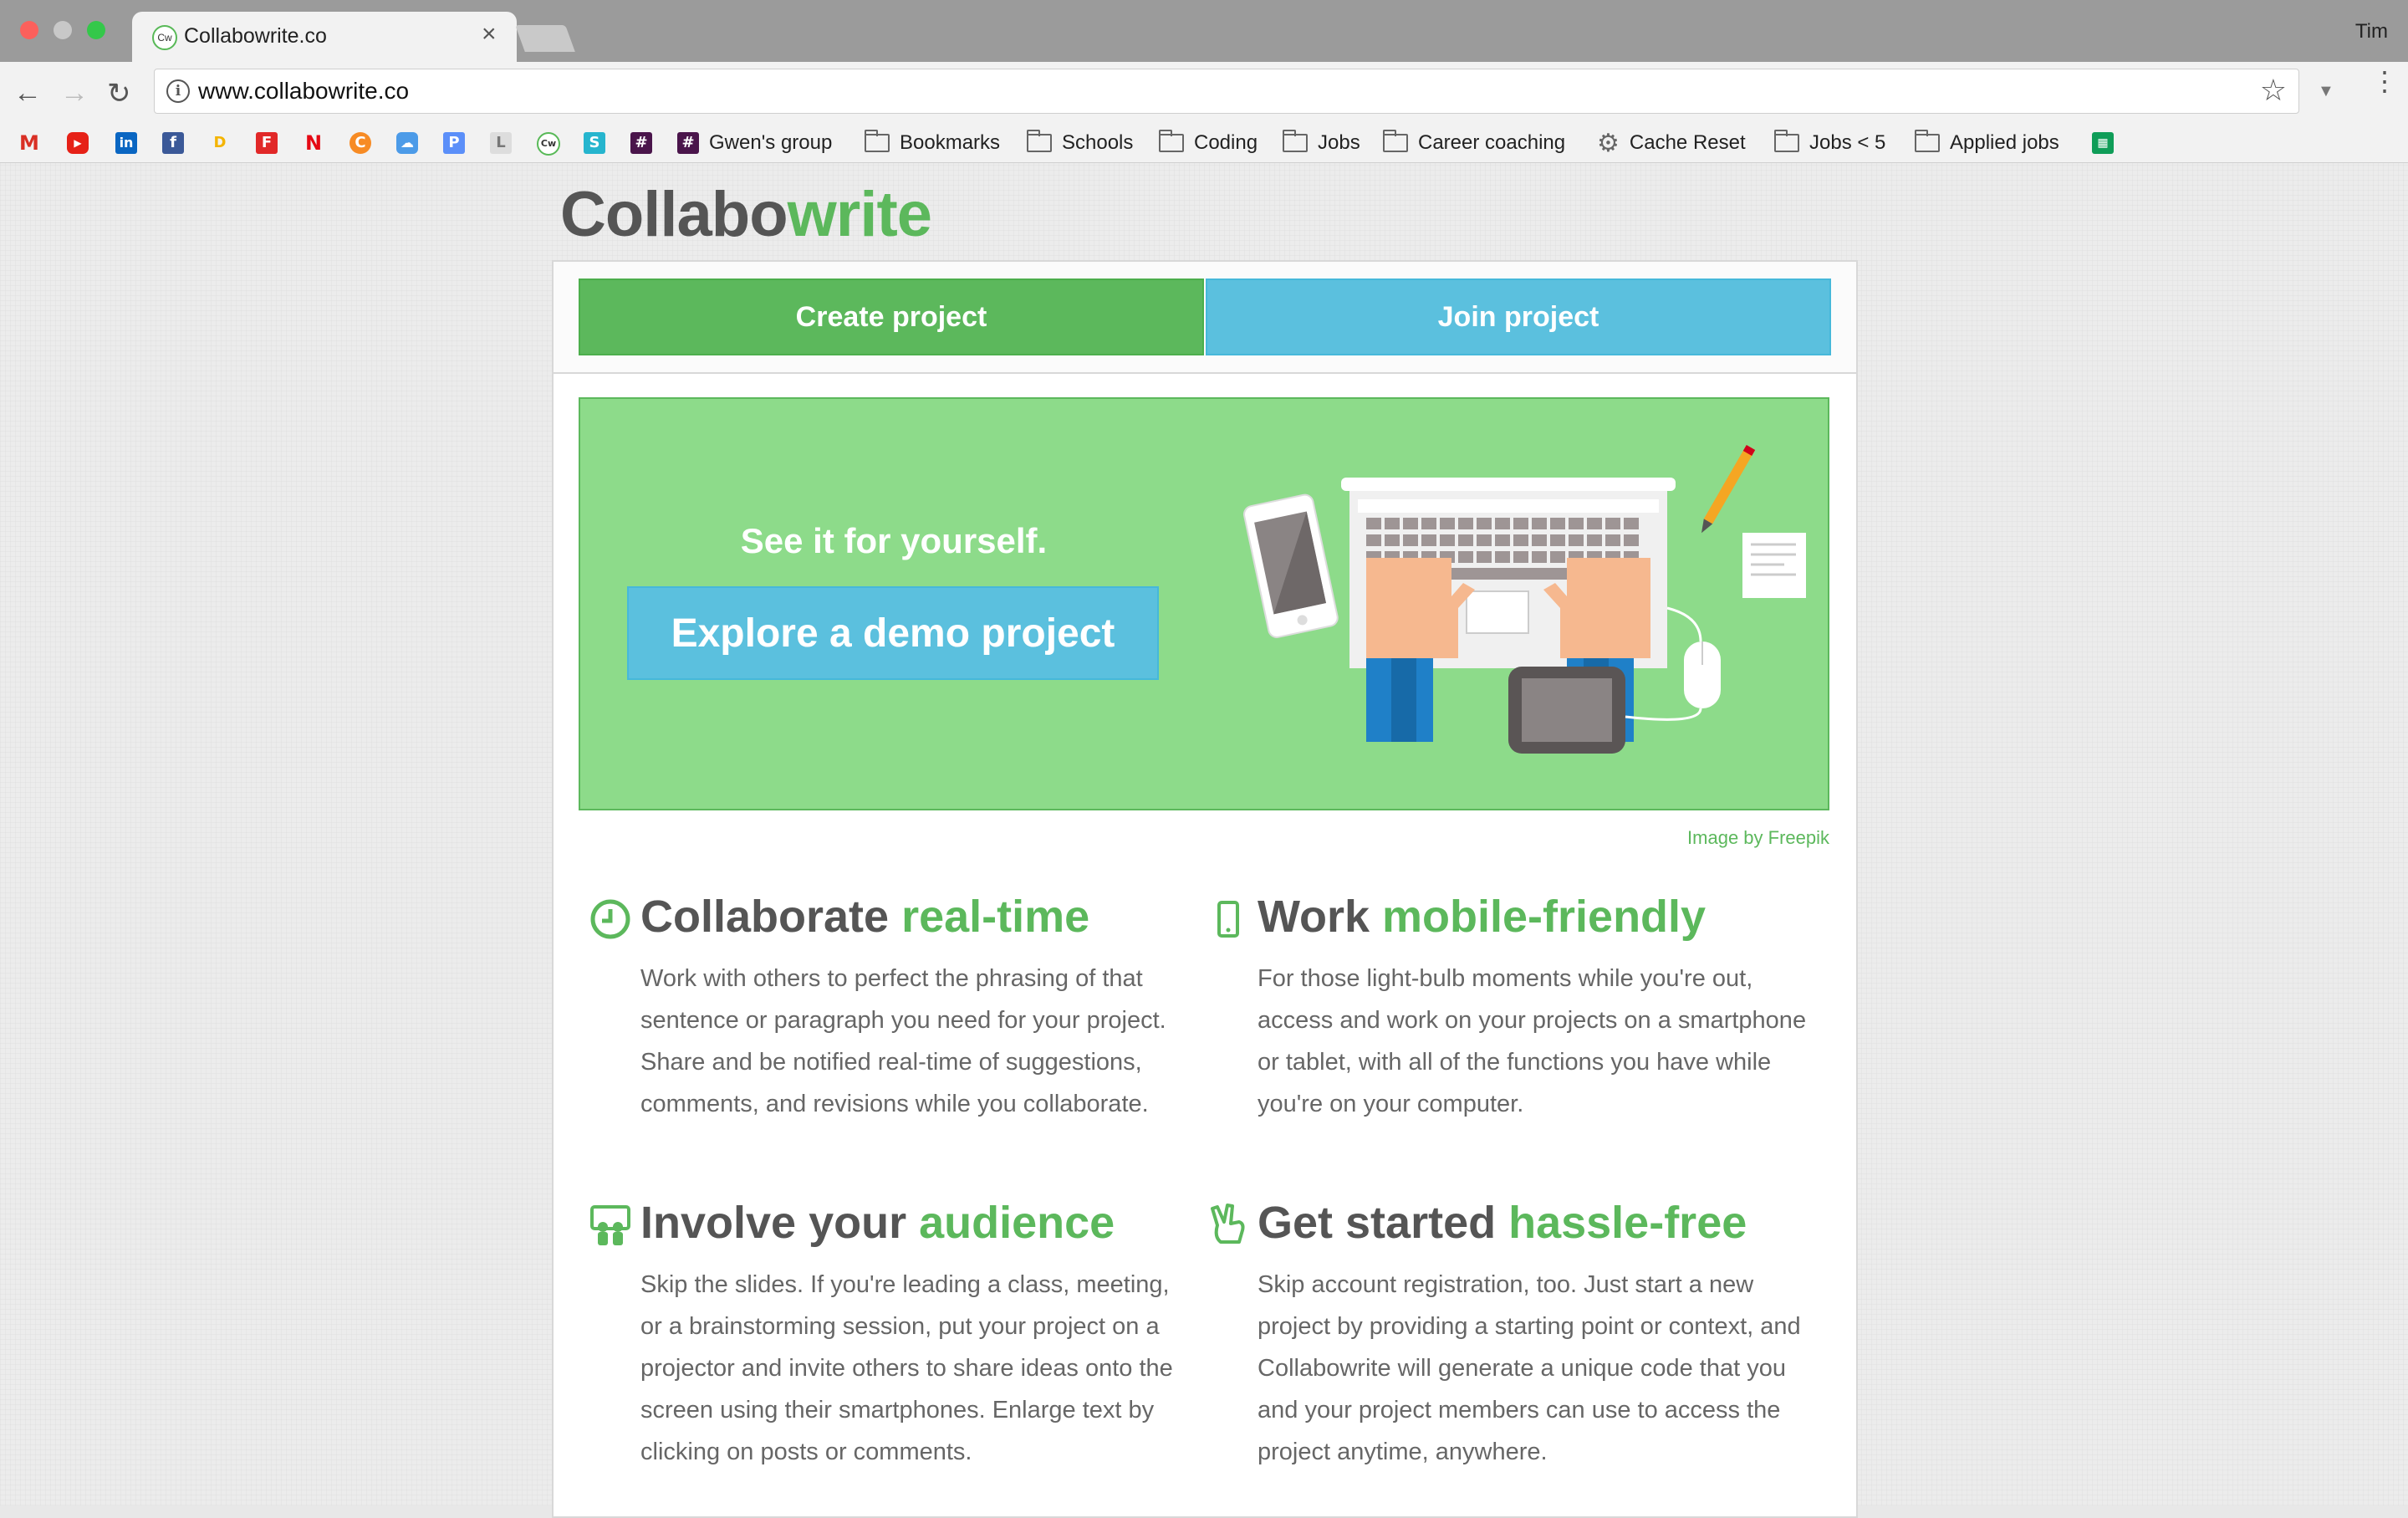 This screenshot has height=1518, width=2408. I want to click on bookmark-folder-jobs-lt-5: Jobs < 5, so click(1829, 143).